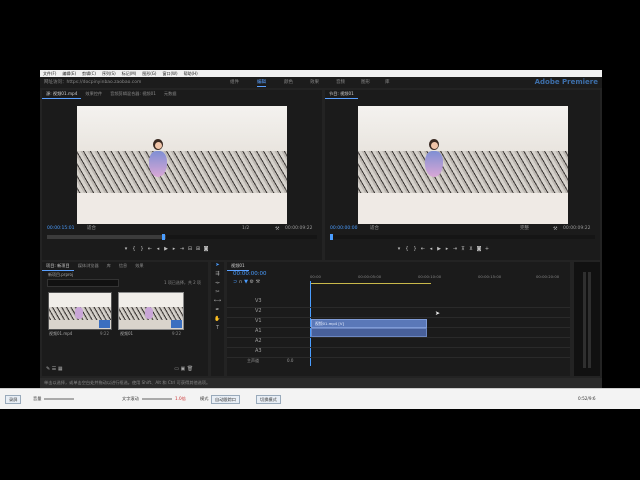 This screenshot has height=480, width=640. What do you see at coordinates (369, 332) in the screenshot?
I see `audio-clip` at bounding box center [369, 332].